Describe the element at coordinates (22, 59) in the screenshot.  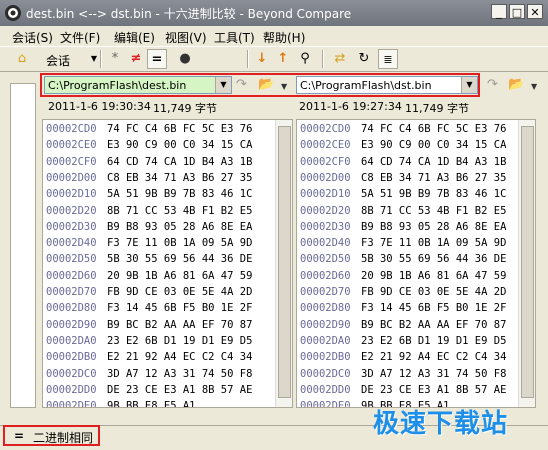
I see `home-icon: ⌂` at that location.